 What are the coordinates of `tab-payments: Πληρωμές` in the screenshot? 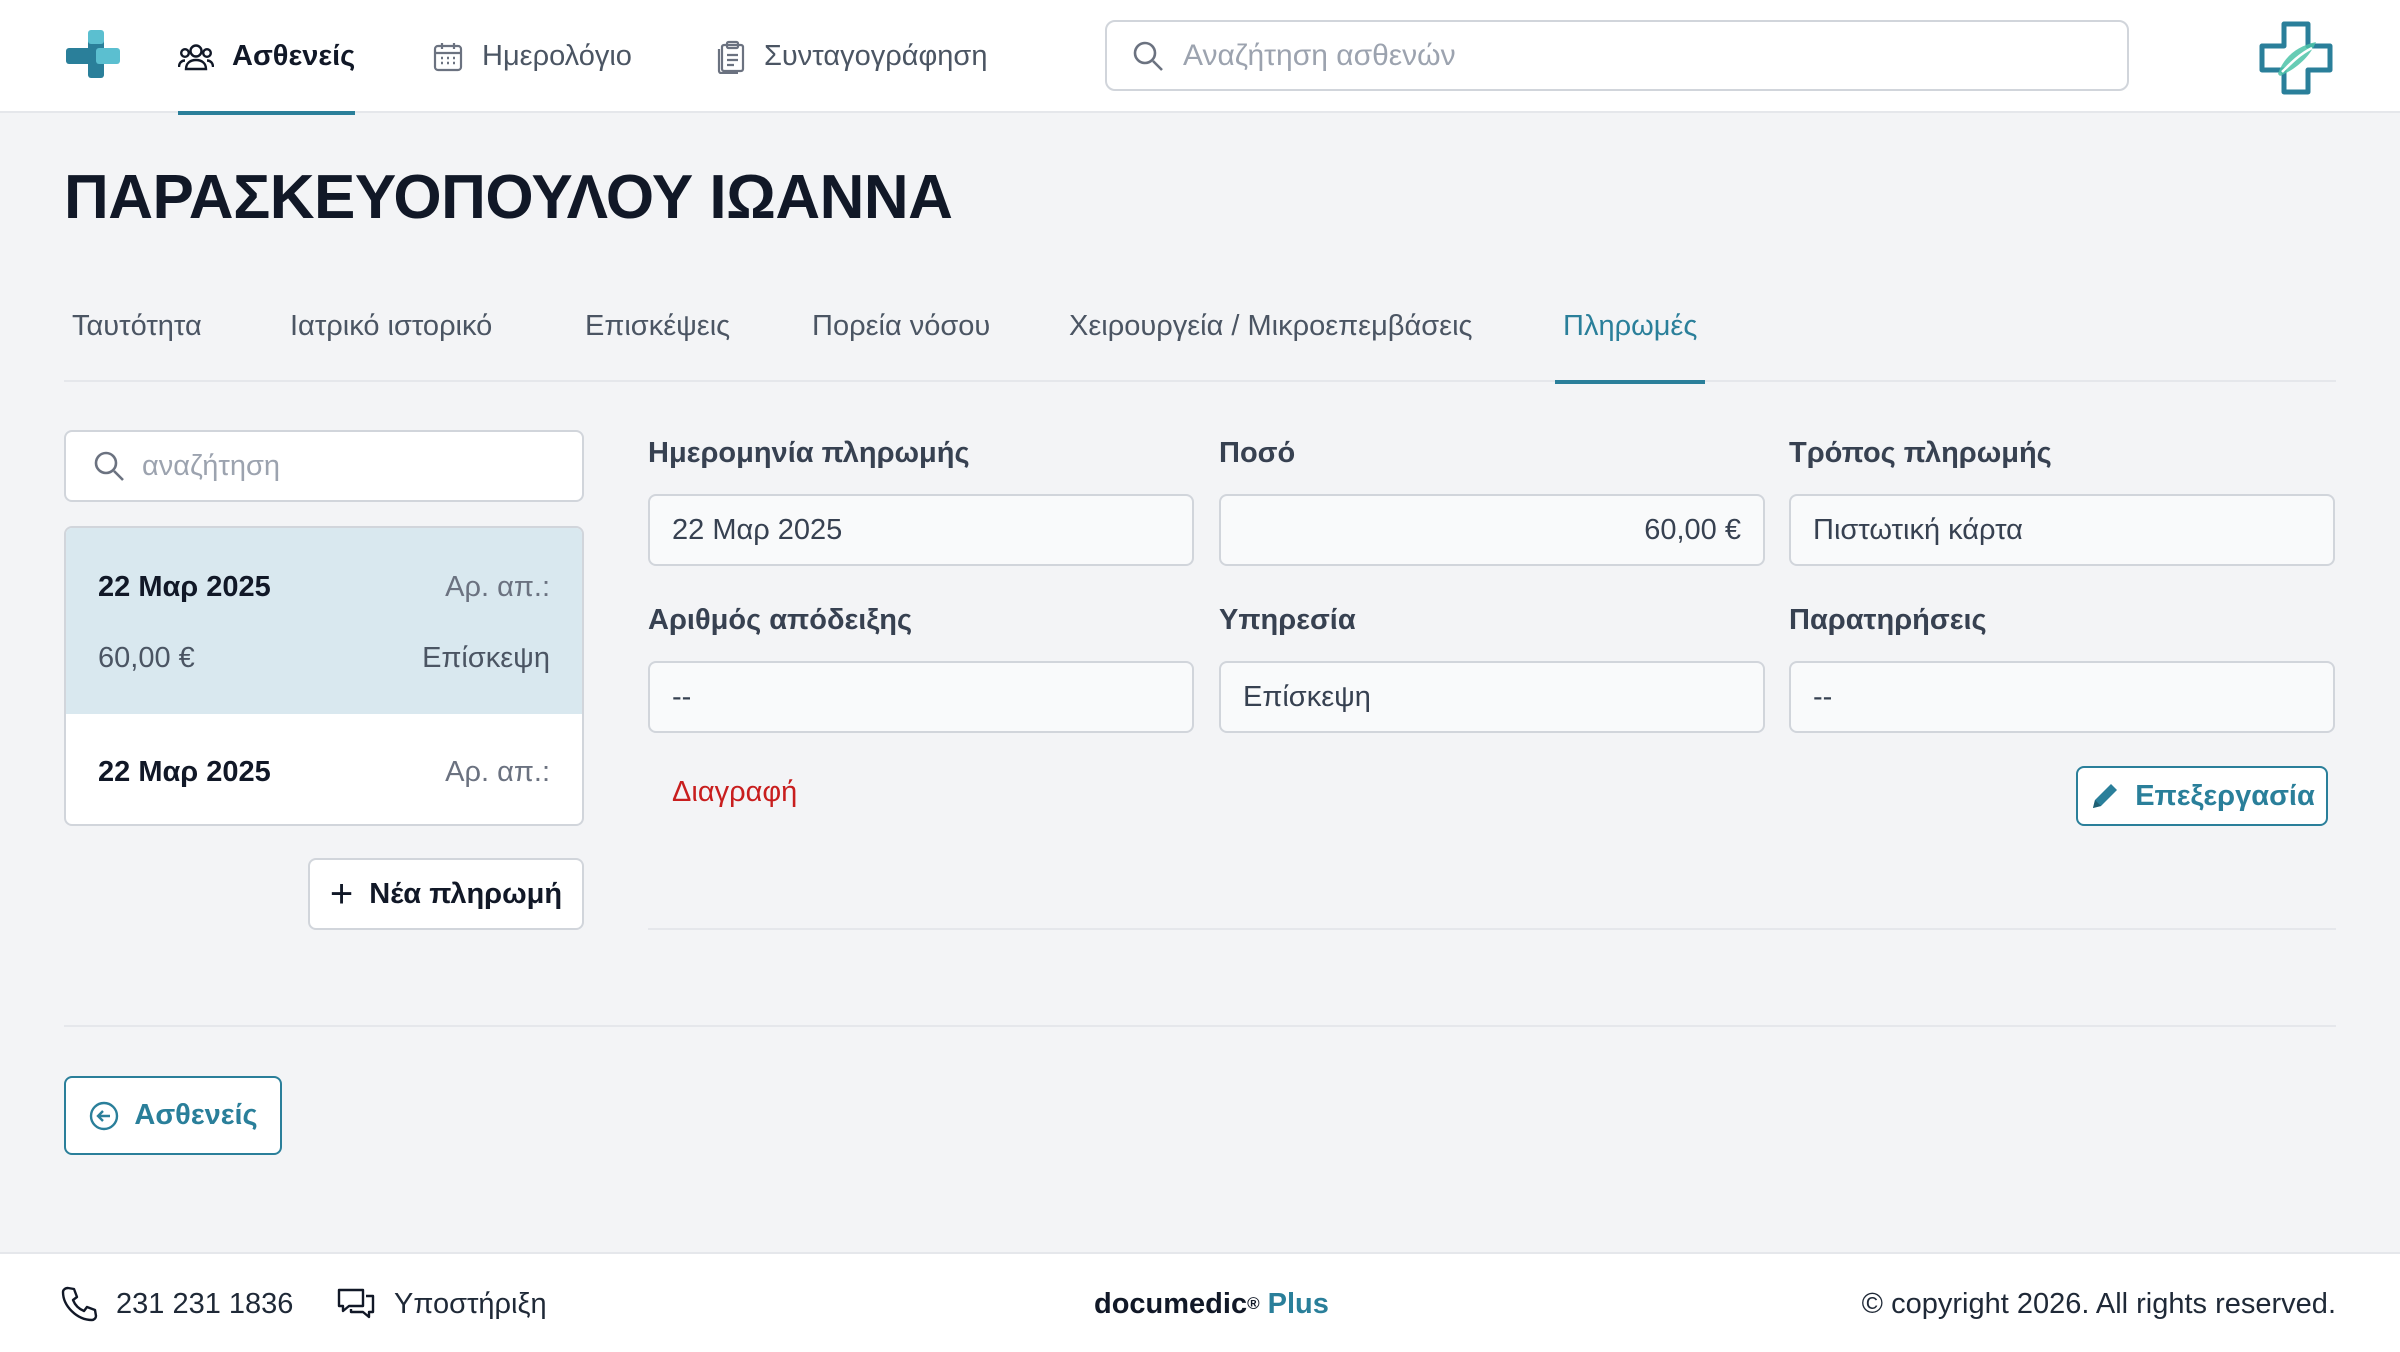 It's located at (1630, 337).